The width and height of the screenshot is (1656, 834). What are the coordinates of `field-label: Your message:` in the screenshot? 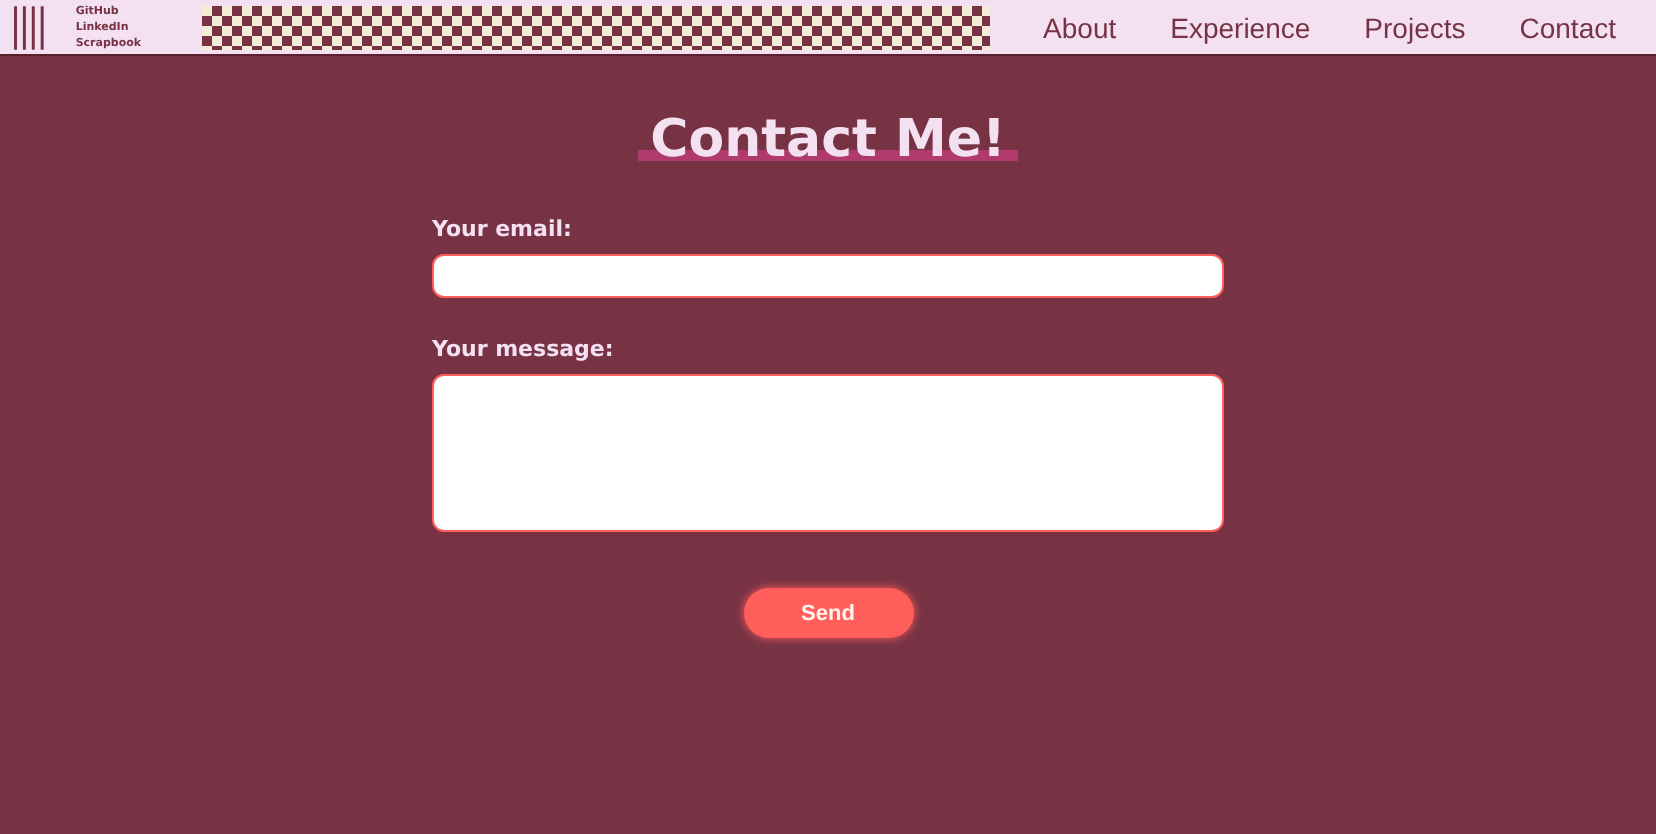 It's located at (524, 349).